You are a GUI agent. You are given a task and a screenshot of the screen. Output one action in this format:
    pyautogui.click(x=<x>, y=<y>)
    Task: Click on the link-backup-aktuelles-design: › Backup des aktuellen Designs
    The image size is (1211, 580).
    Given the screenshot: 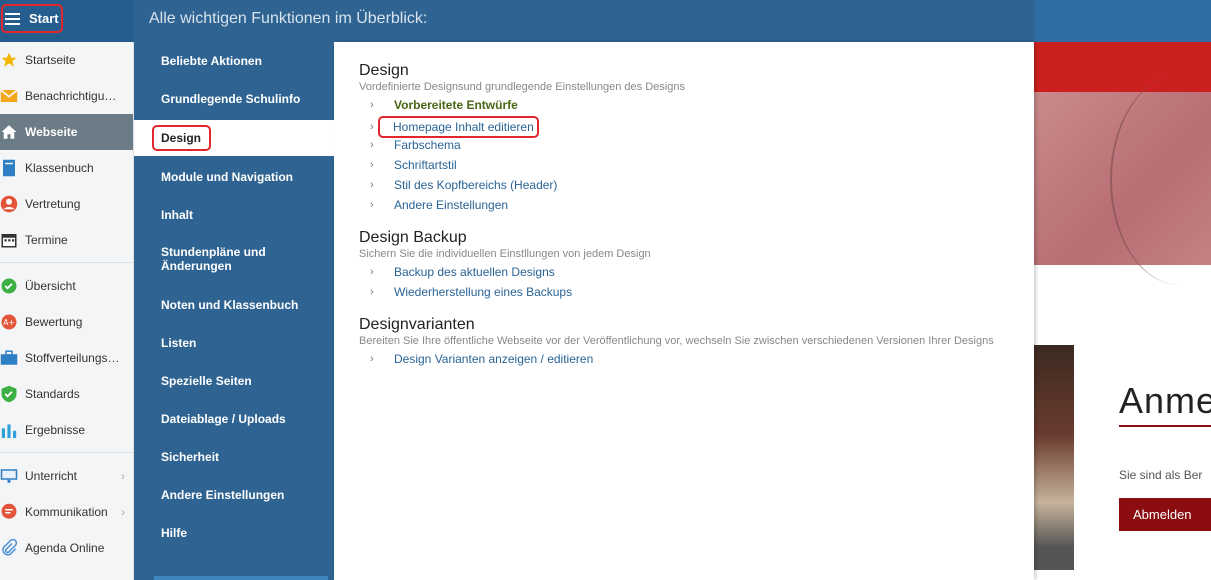 What is the action you would take?
    pyautogui.click(x=462, y=272)
    